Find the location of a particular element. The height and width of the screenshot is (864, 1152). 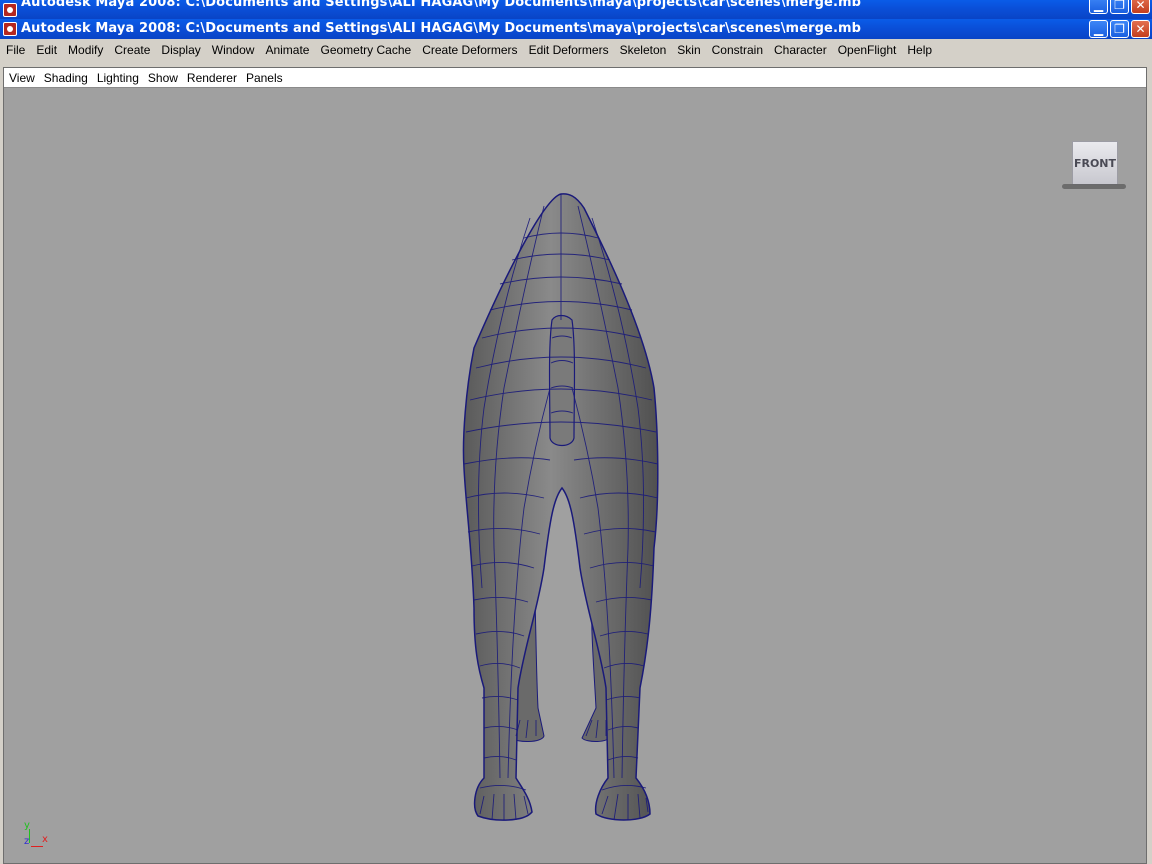

restore-button: ❐ is located at coordinates (1119, 29).